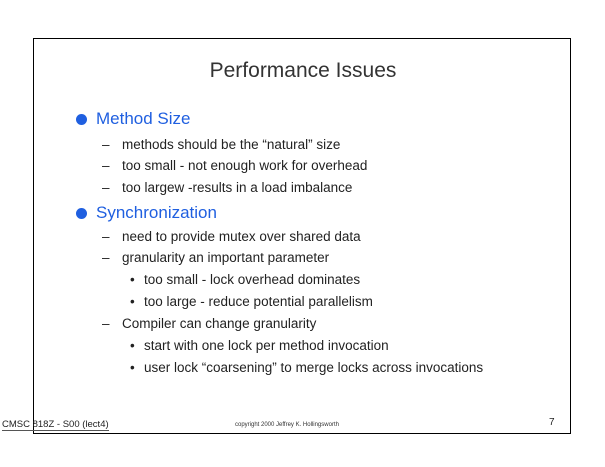 The height and width of the screenshot is (467, 605). Describe the element at coordinates (241, 236) in the screenshot. I see `list-item-text: need to provide mutex over shared data` at that location.